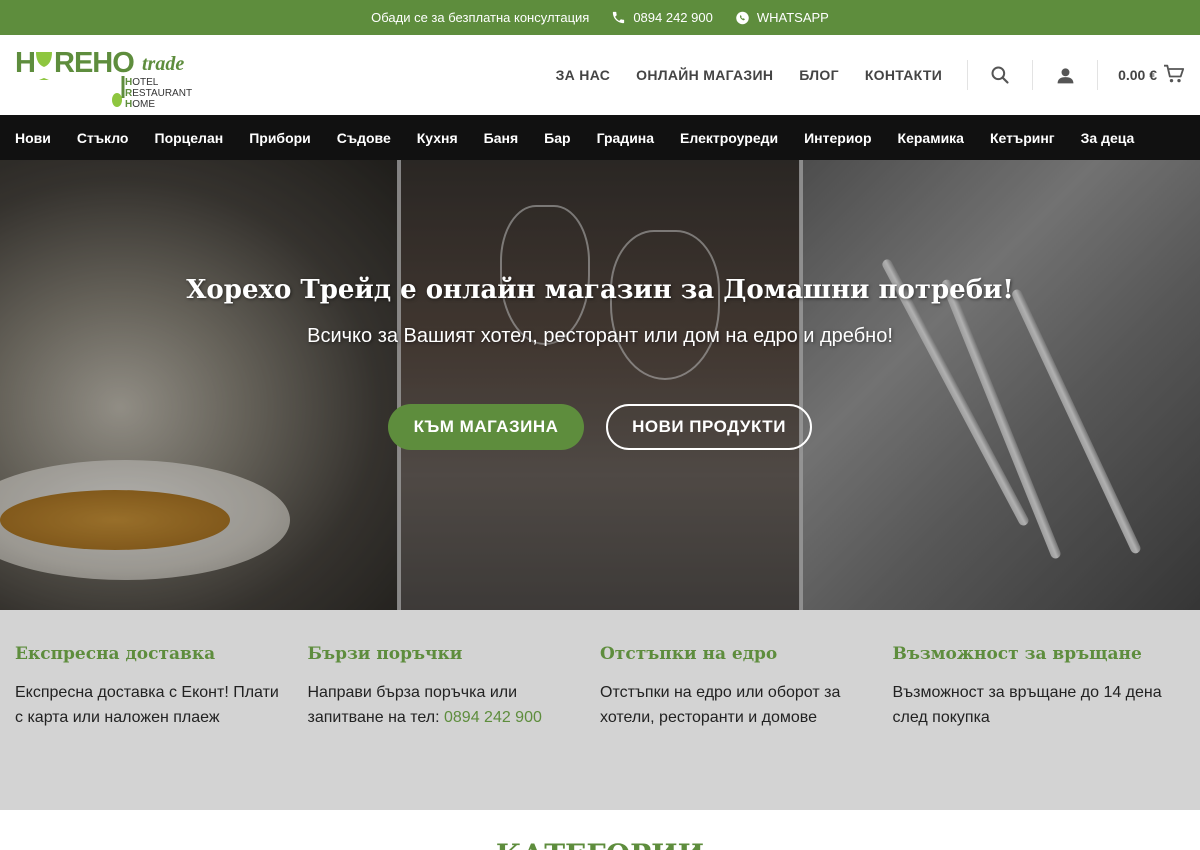 The image size is (1200, 850). Describe the element at coordinates (1017, 654) in the screenshot. I see `feature-title: Възможност за връщане` at that location.